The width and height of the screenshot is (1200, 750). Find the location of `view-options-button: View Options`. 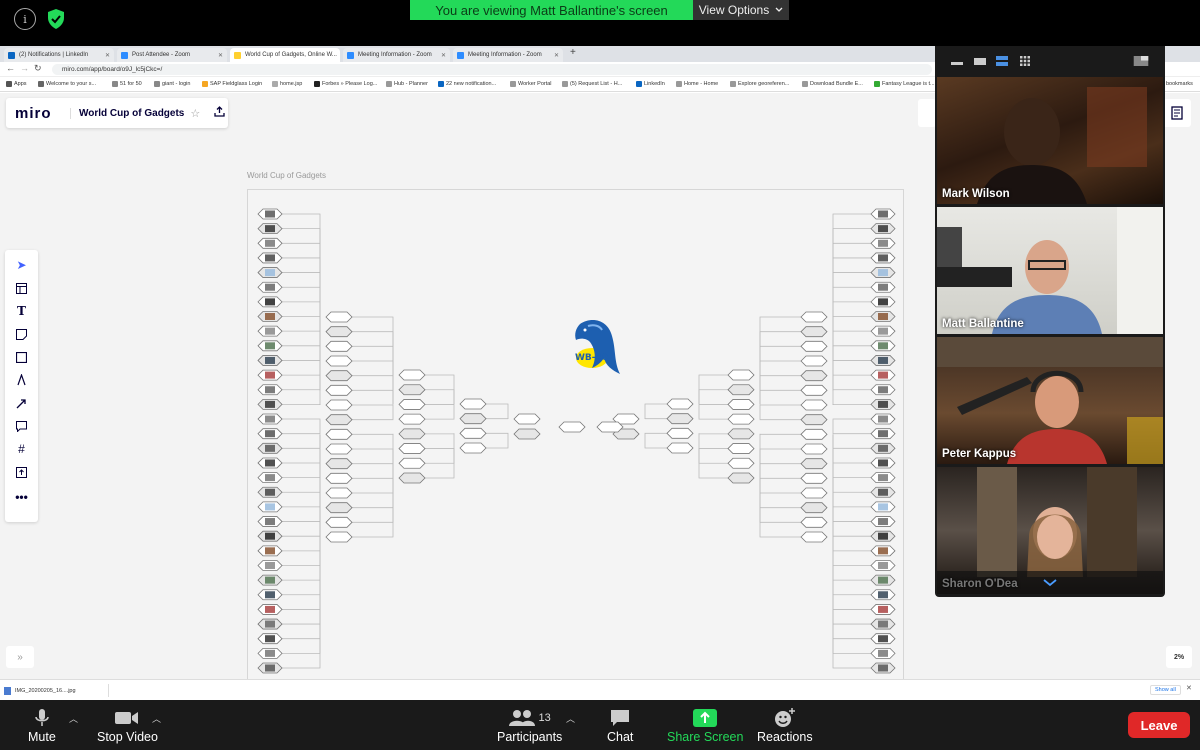

view-options-button: View Options is located at coordinates (741, 10).